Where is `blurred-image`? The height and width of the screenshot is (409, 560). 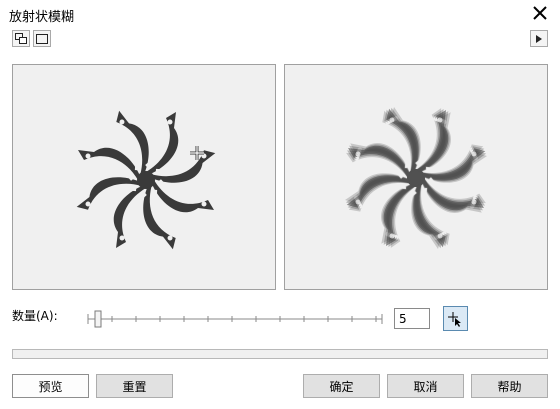
blurred-image is located at coordinates (416, 178).